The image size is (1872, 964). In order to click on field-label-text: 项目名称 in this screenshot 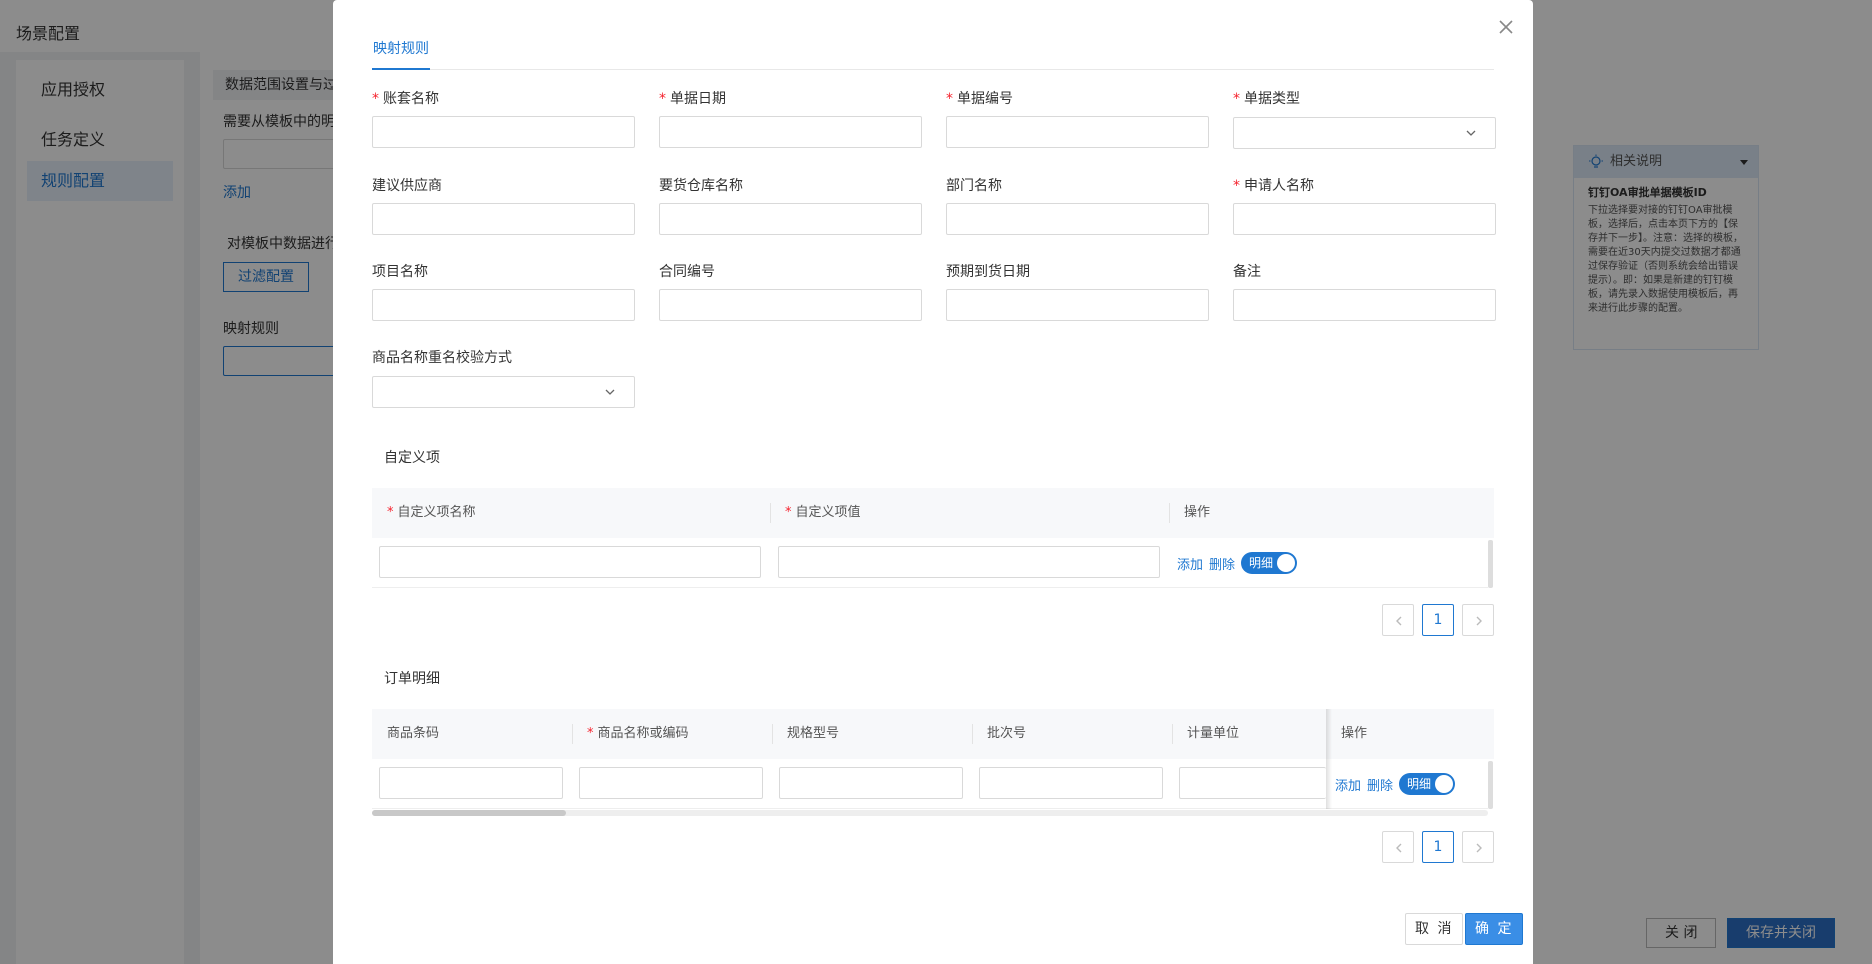, I will do `click(400, 272)`.